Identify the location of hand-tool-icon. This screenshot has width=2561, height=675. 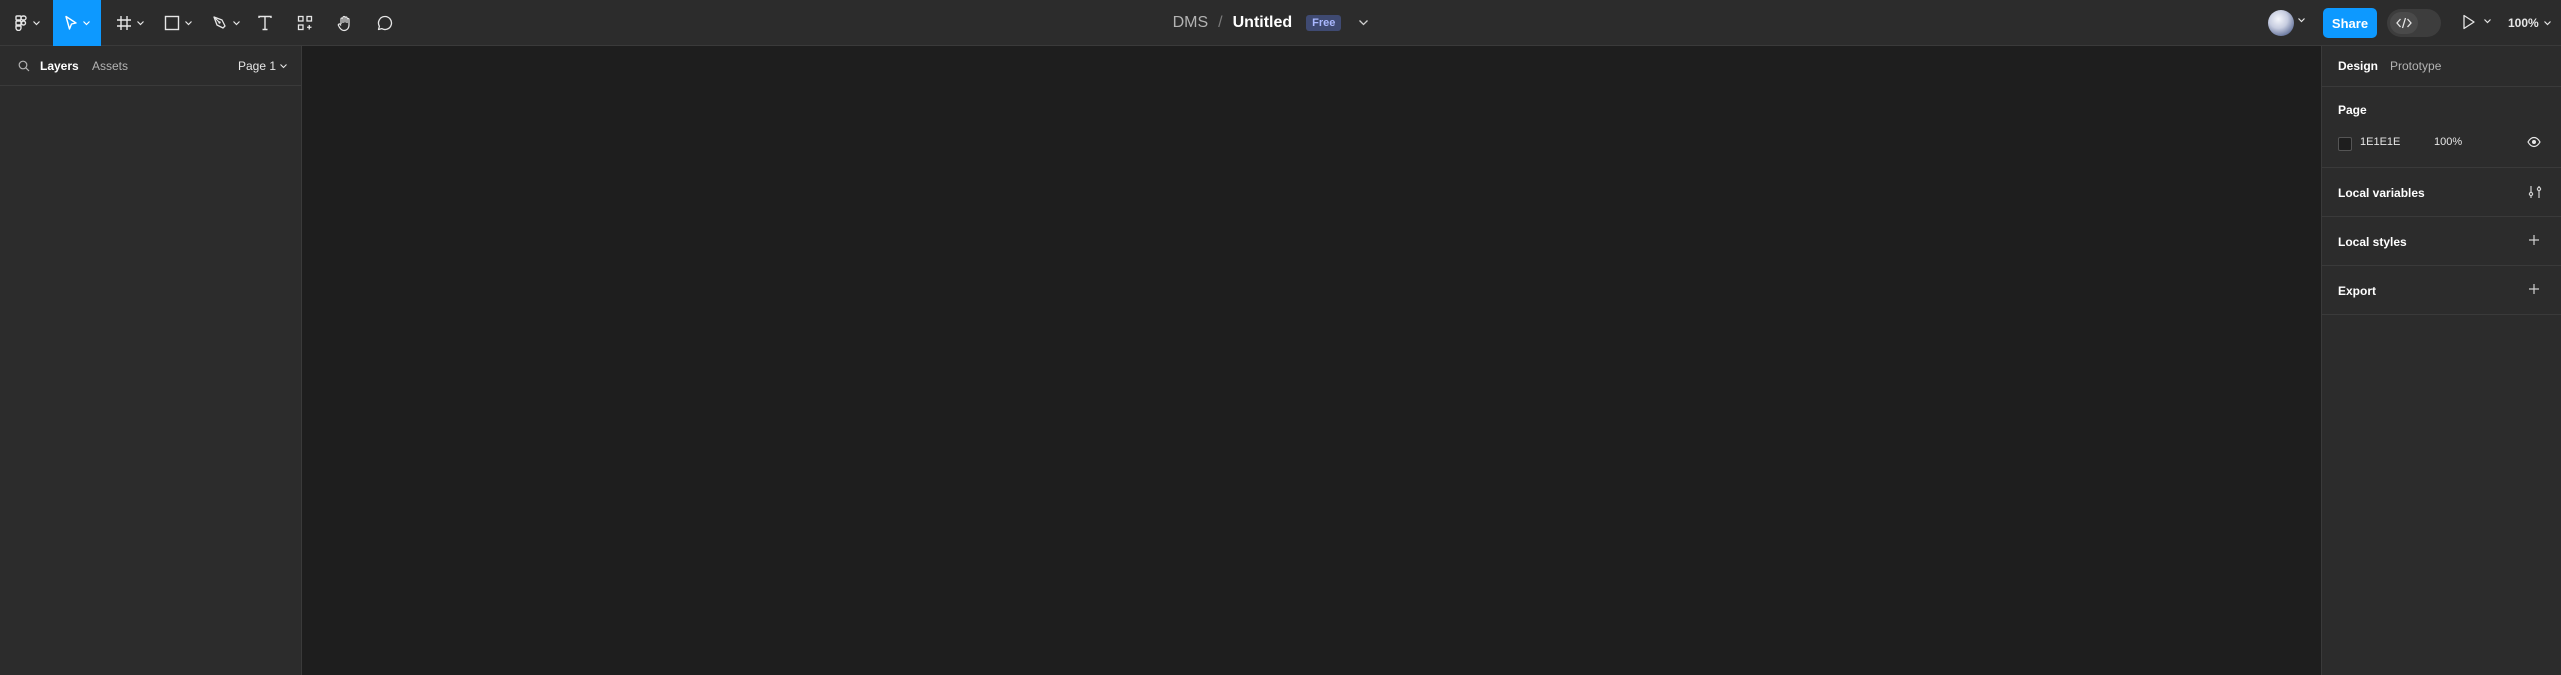
(343, 23).